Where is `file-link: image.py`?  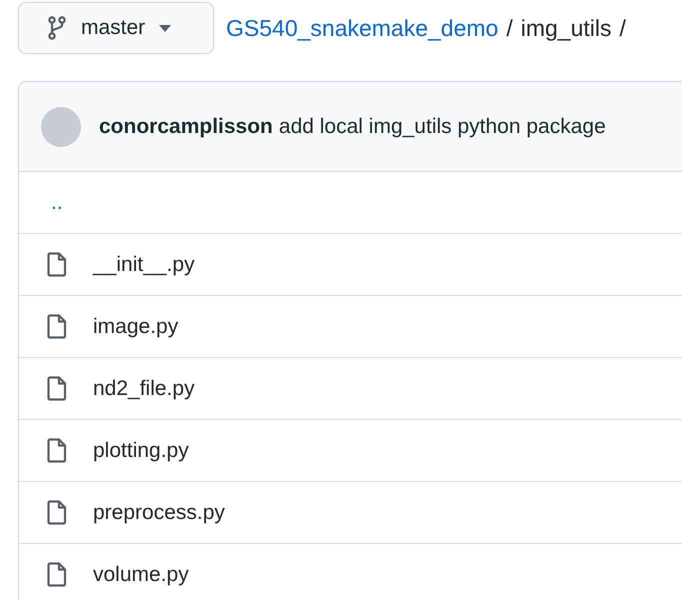 file-link: image.py is located at coordinates (135, 326).